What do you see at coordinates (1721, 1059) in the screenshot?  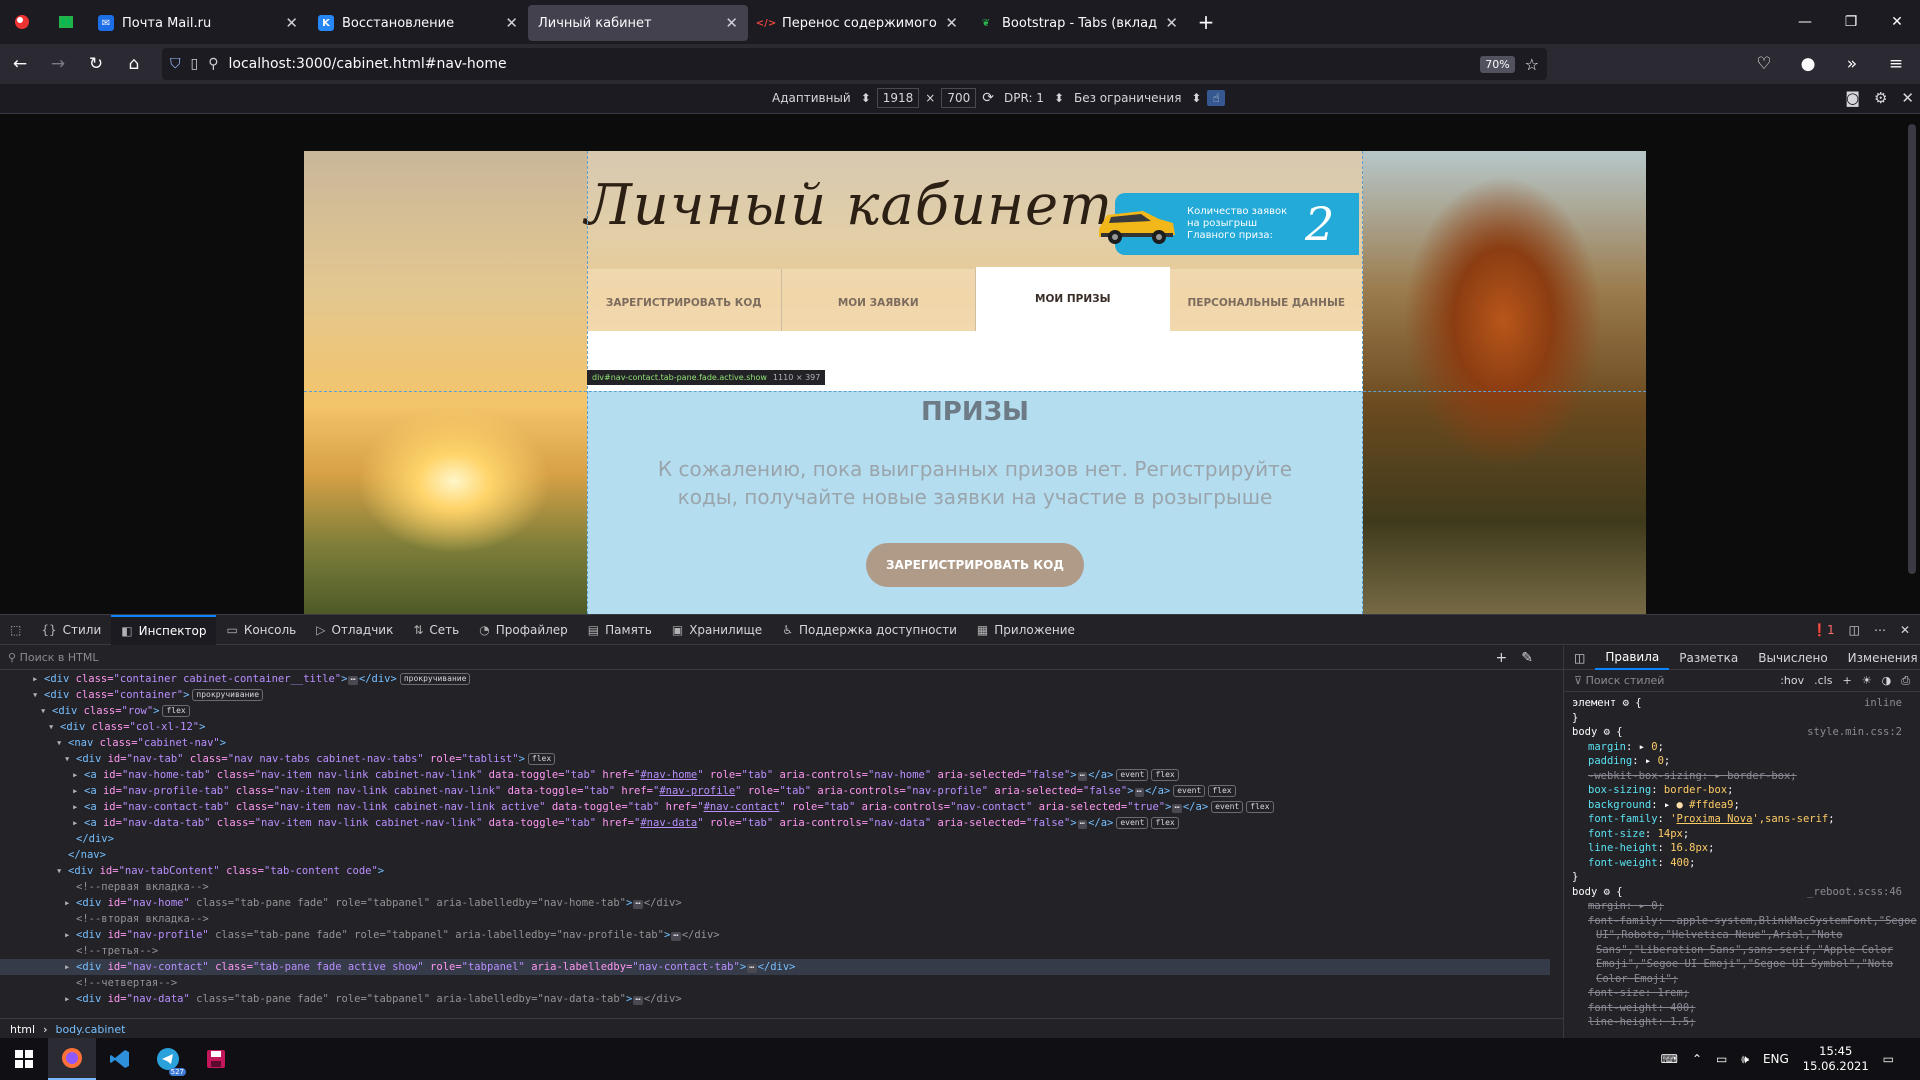 I see `network-icon: ▭` at bounding box center [1721, 1059].